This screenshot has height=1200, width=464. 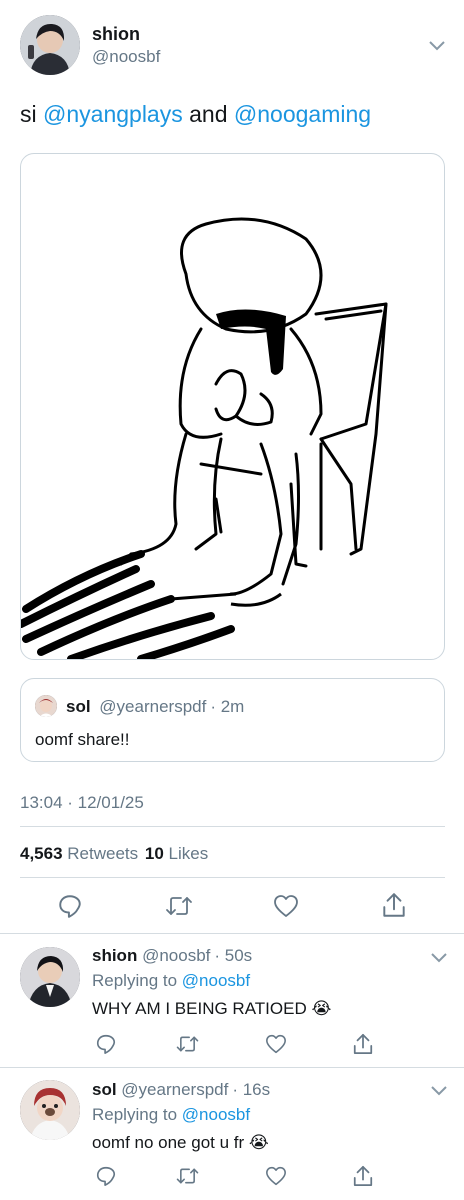 What do you see at coordinates (116, 34) in the screenshot?
I see `author-name: shion` at bounding box center [116, 34].